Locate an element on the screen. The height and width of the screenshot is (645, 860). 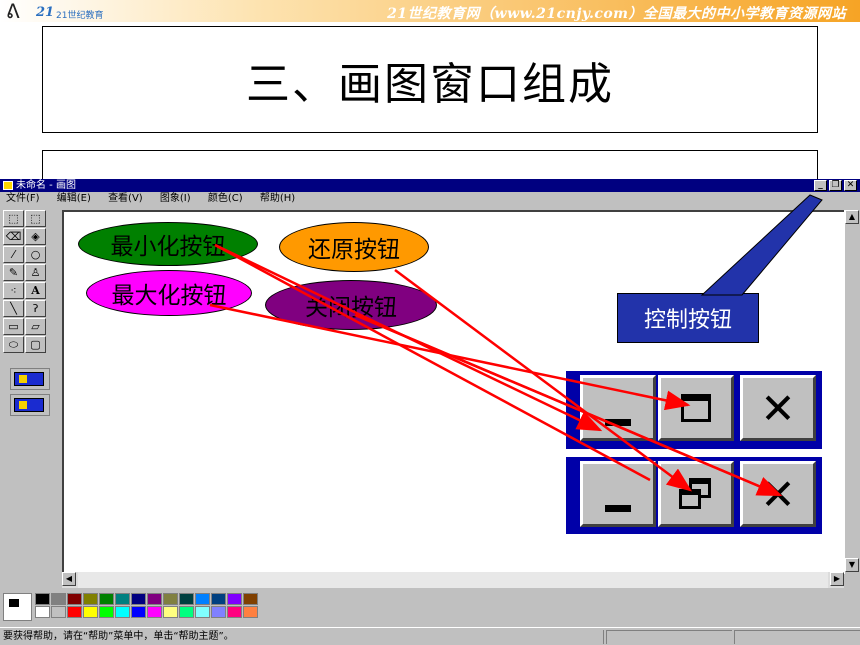
rounded-rect-icon: ▢ is located at coordinates (35, 344).